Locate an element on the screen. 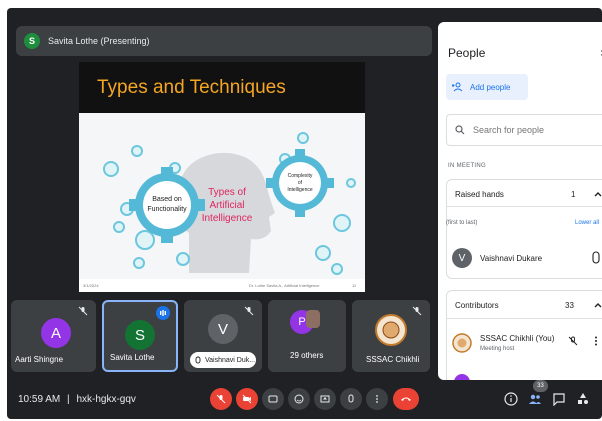  tile-aarti-shingne: A Aarti Shingne is located at coordinates (53, 336).